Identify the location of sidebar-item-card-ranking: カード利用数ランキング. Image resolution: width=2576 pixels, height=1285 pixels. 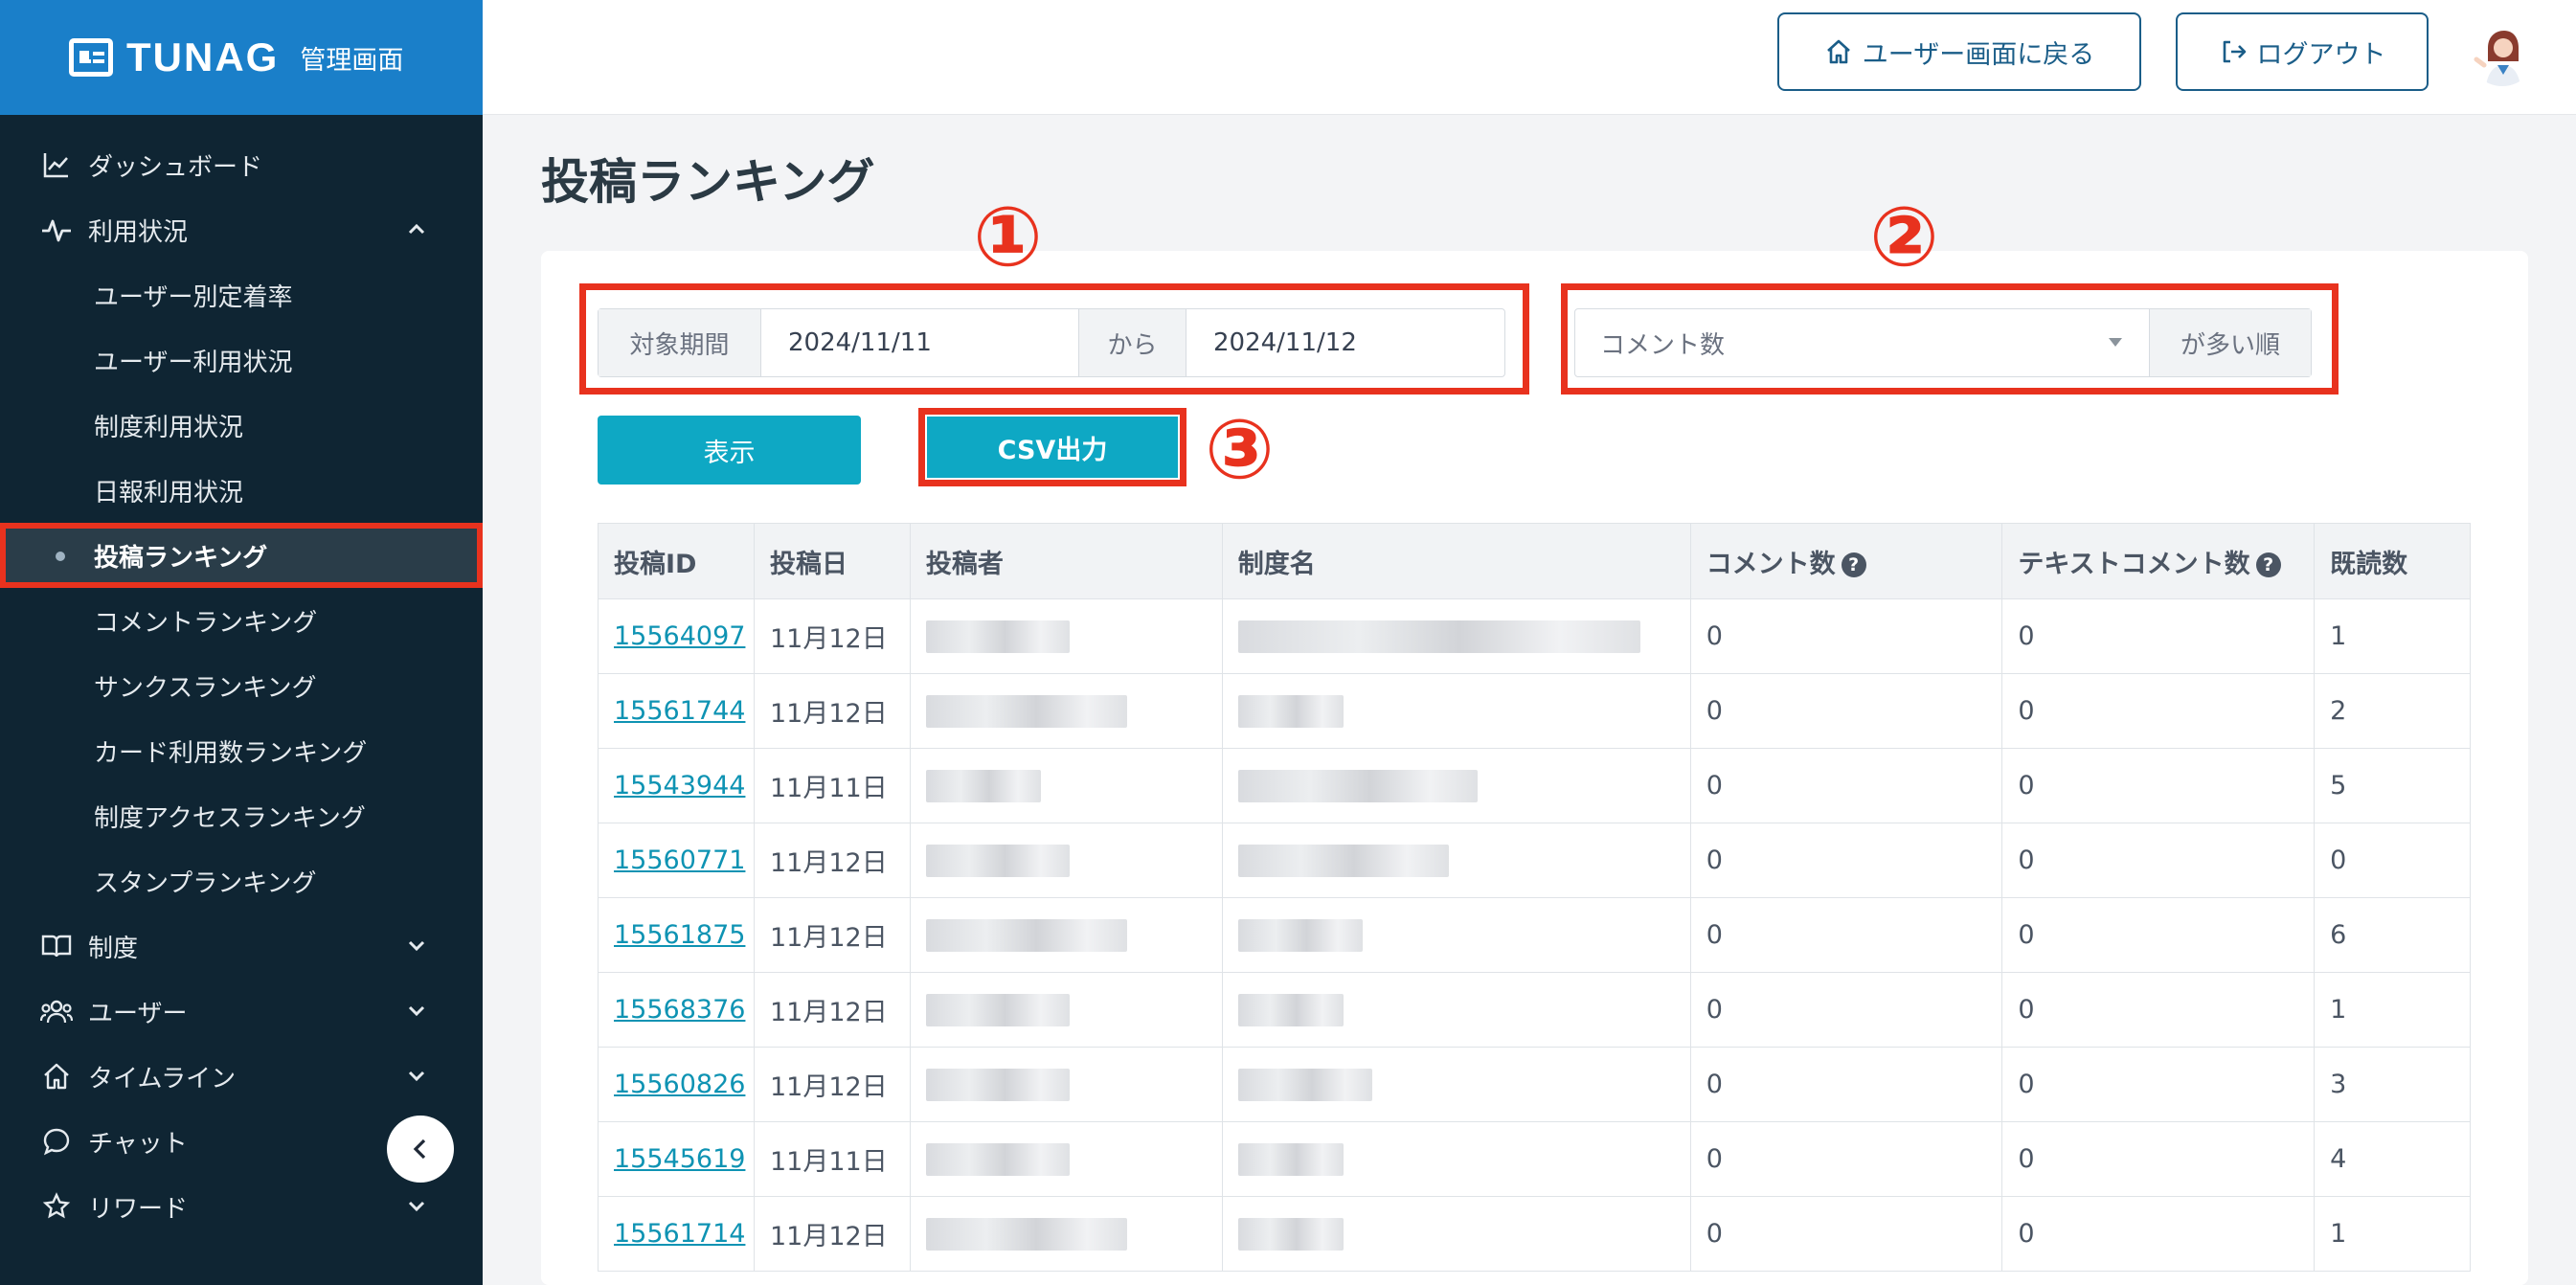
(241, 751).